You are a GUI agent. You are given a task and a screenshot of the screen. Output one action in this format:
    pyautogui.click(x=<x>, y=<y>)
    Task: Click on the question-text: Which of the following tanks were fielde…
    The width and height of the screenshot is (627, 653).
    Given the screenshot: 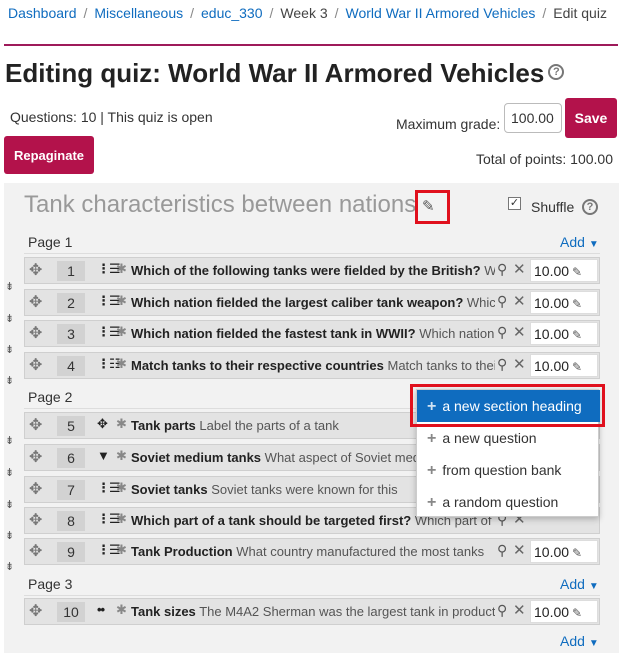 What is the action you would take?
    pyautogui.click(x=313, y=270)
    